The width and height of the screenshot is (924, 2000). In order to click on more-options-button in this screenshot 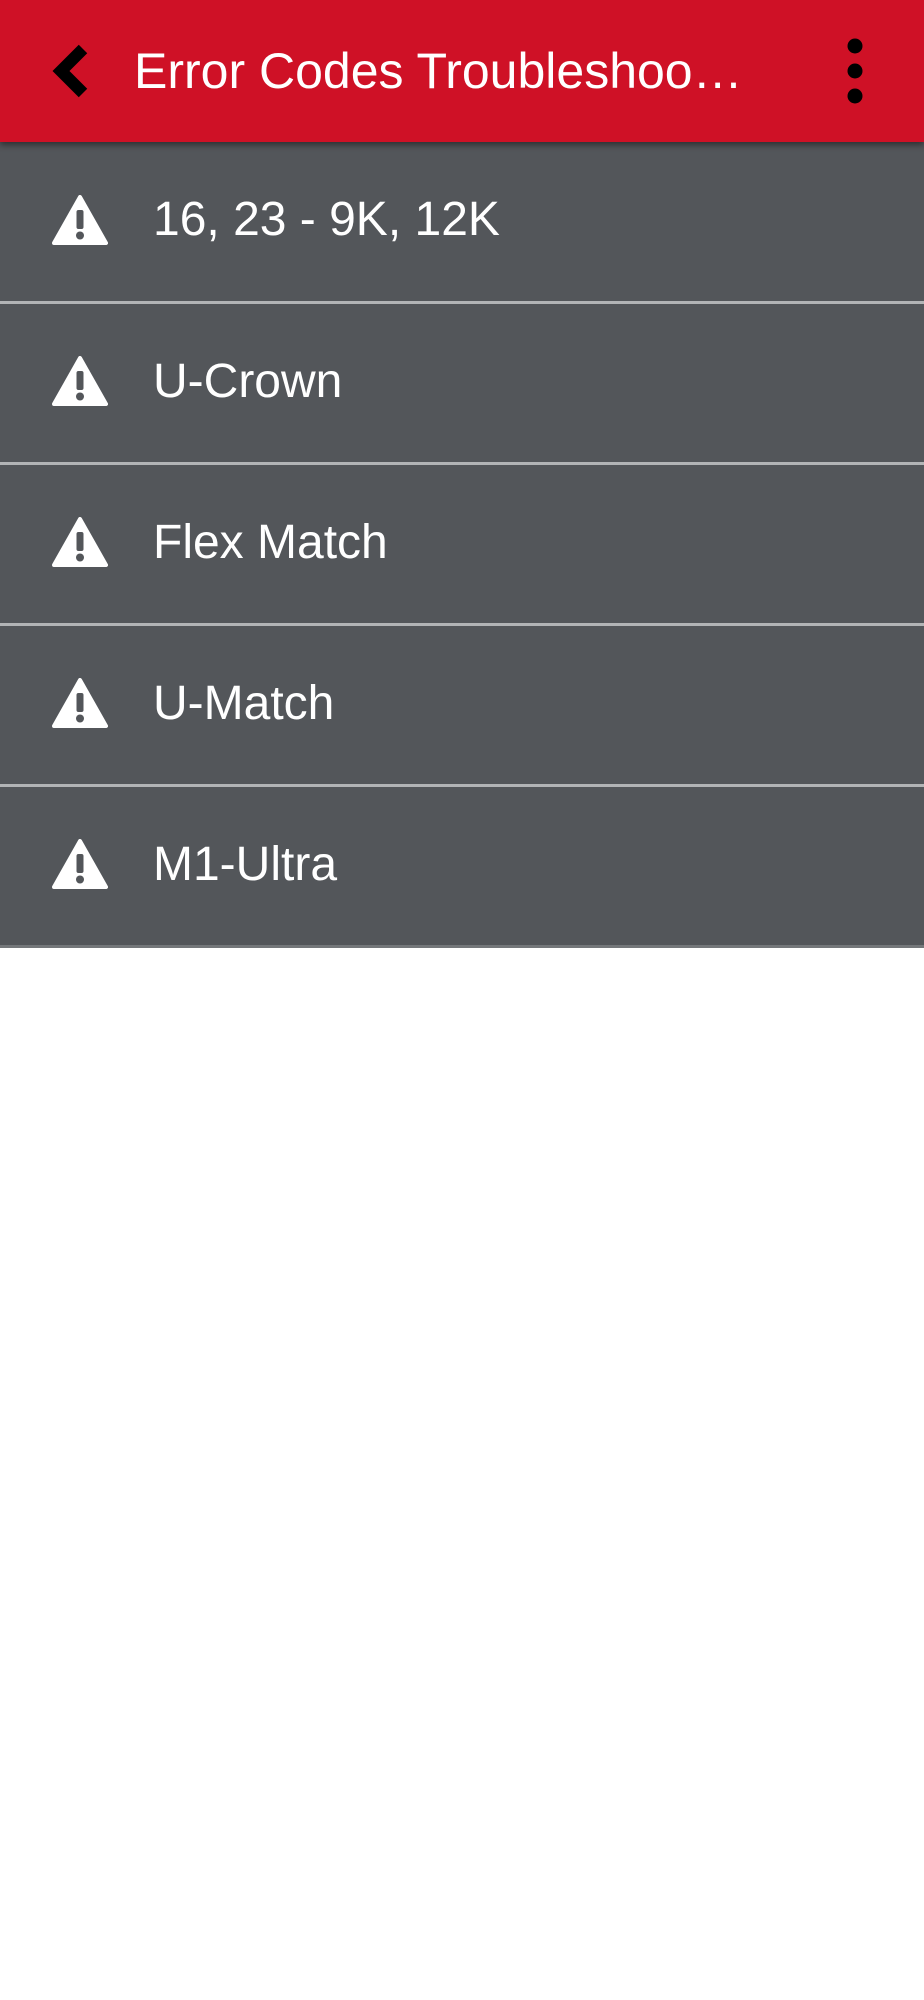, I will do `click(855, 71)`.